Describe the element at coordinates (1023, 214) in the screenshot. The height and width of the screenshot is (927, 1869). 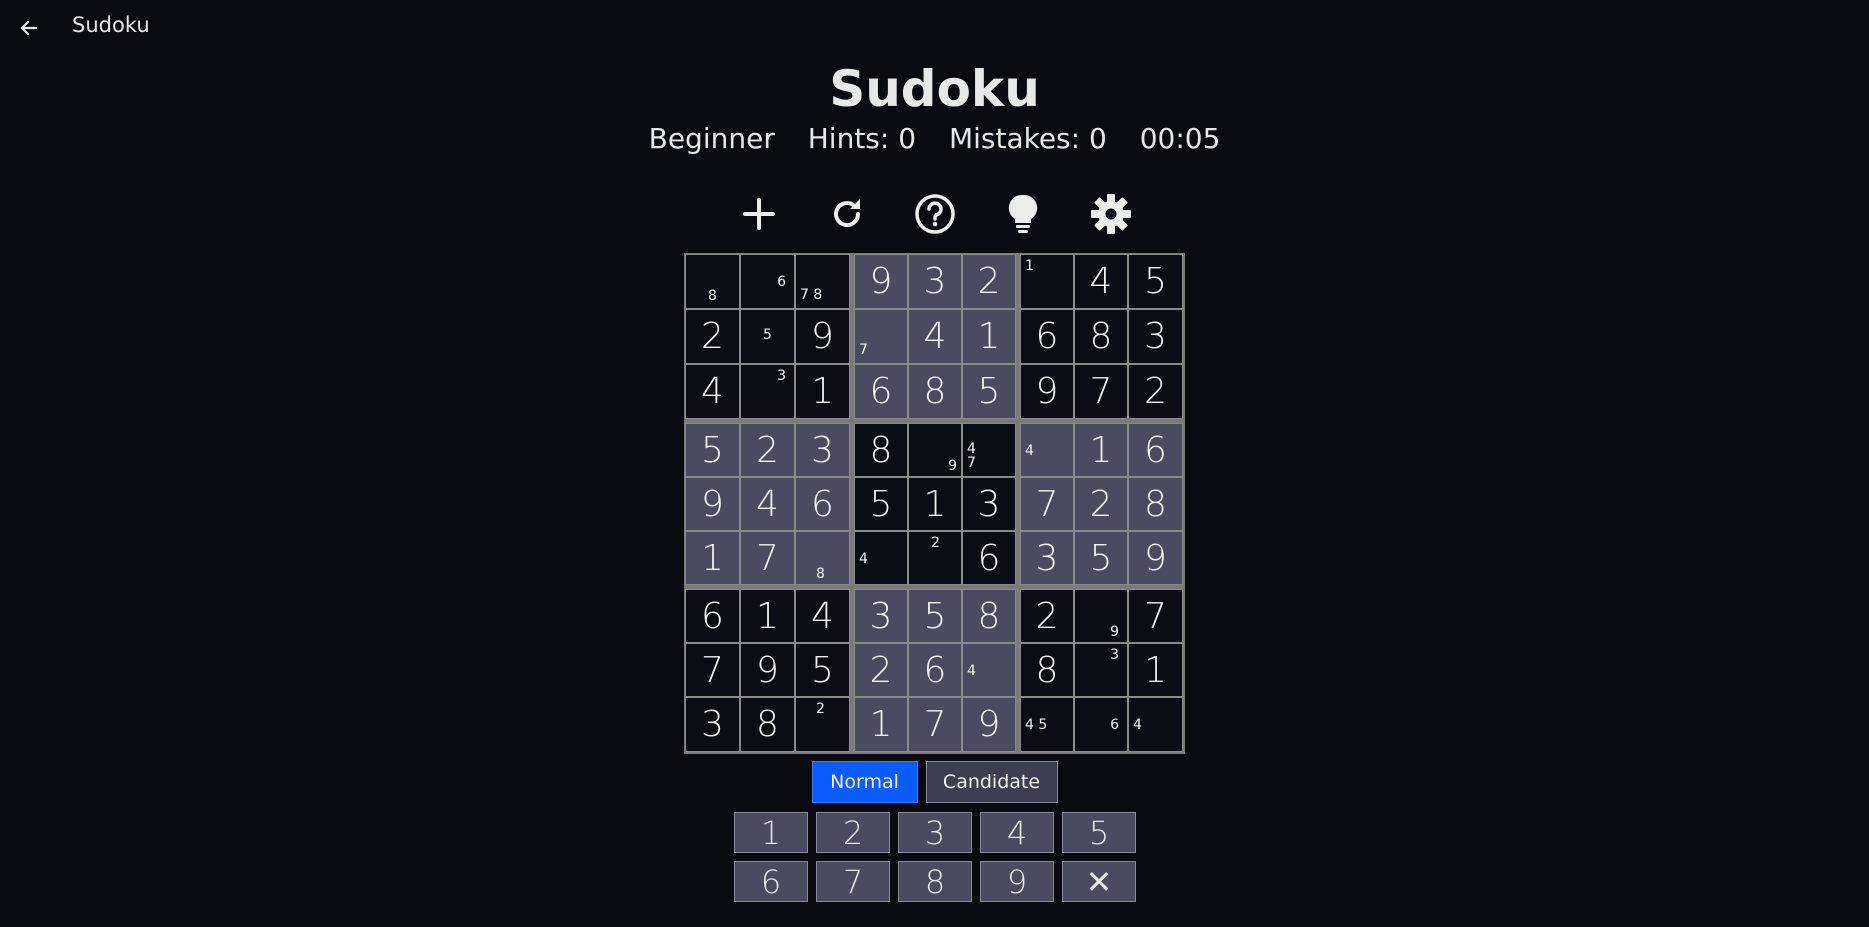
I see `hint-bulb-icon` at that location.